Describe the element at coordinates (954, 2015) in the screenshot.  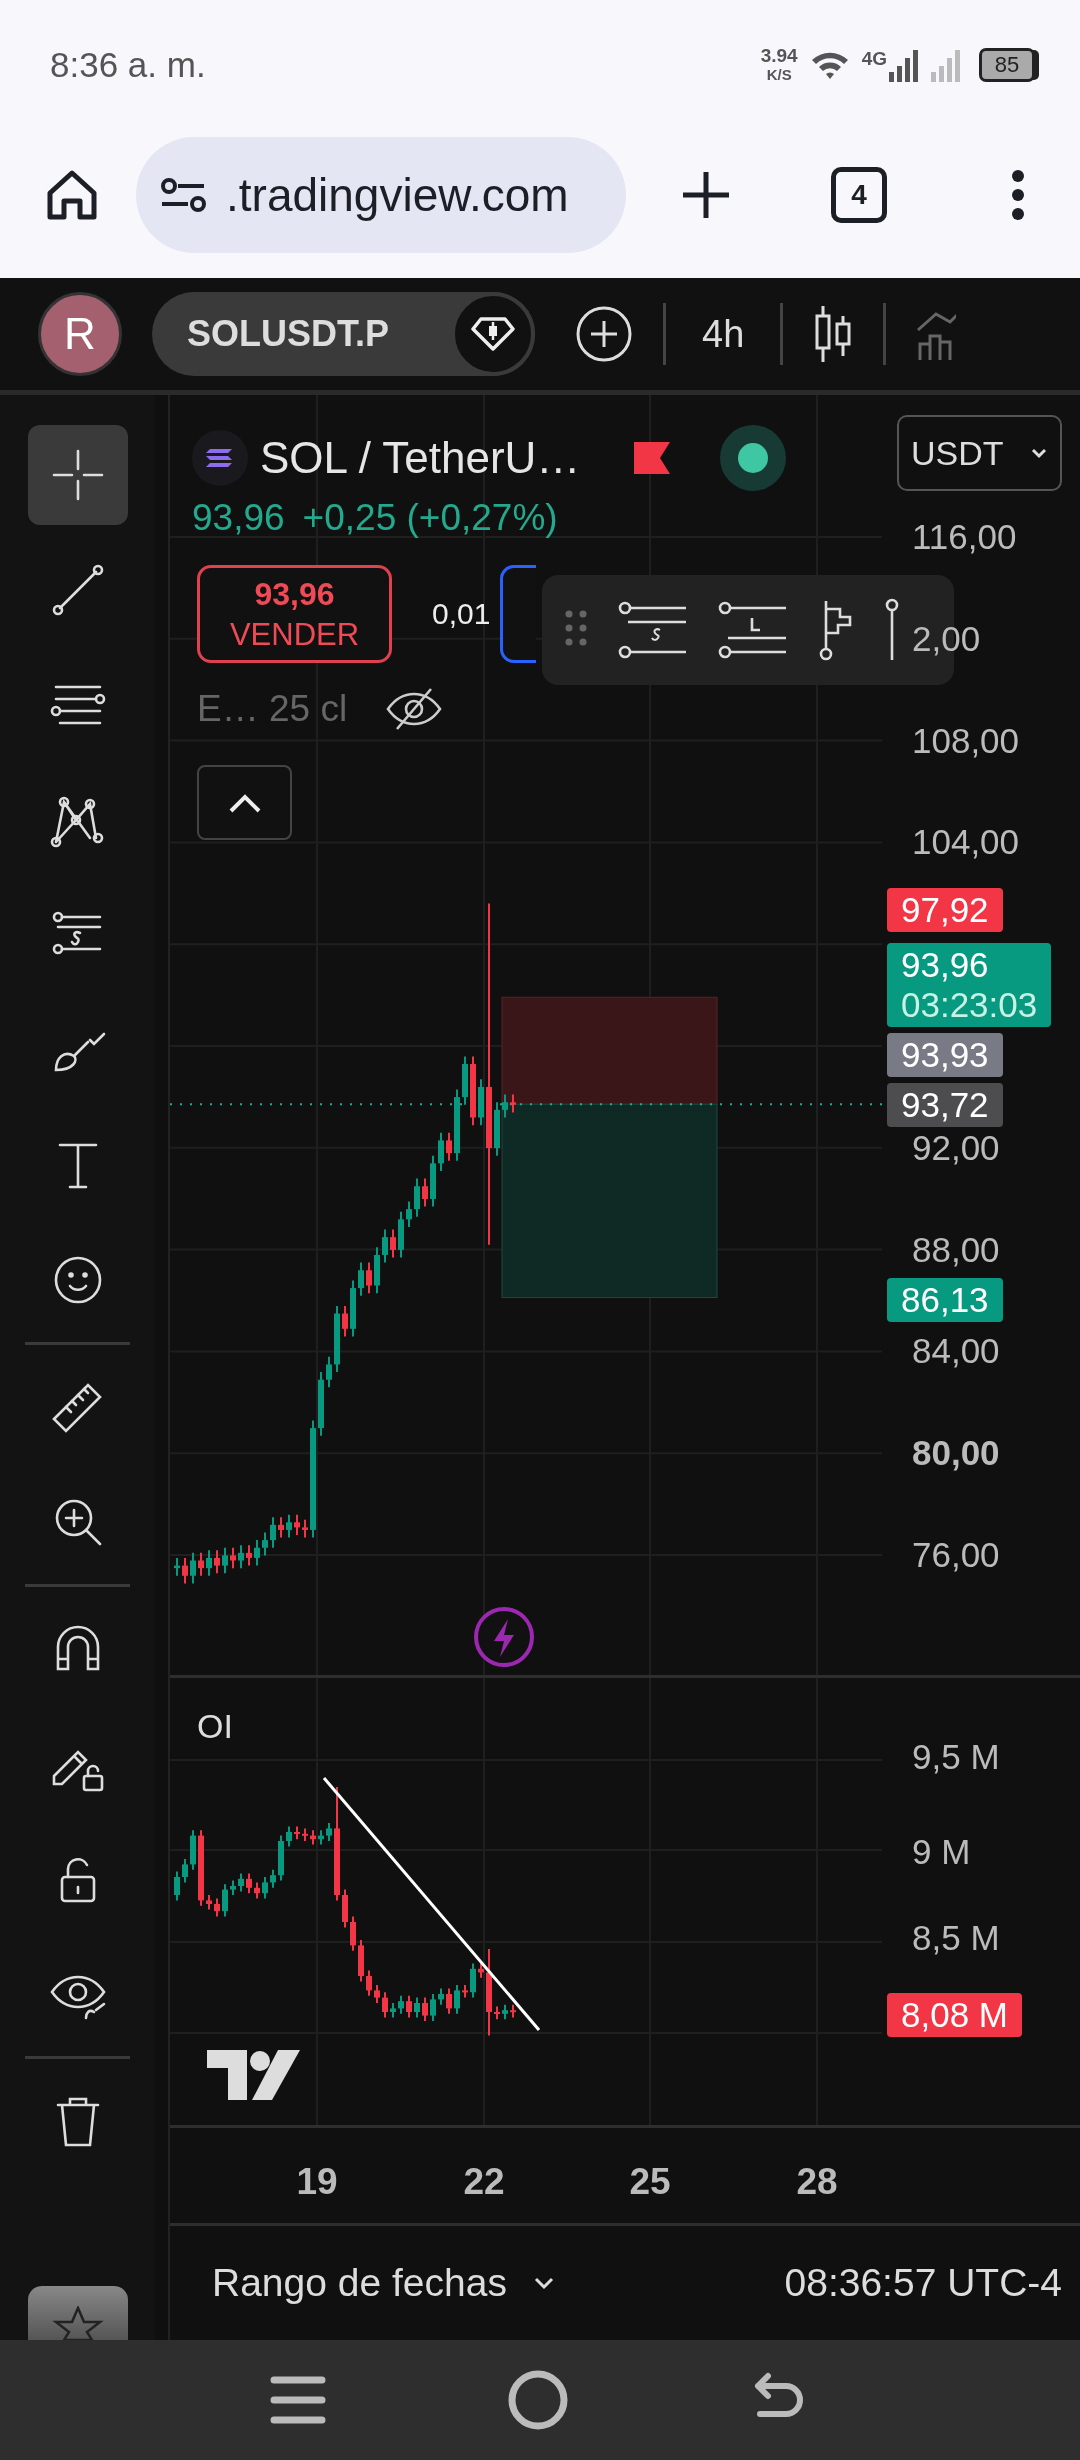
I see `oi-badge: 8,08 M` at that location.